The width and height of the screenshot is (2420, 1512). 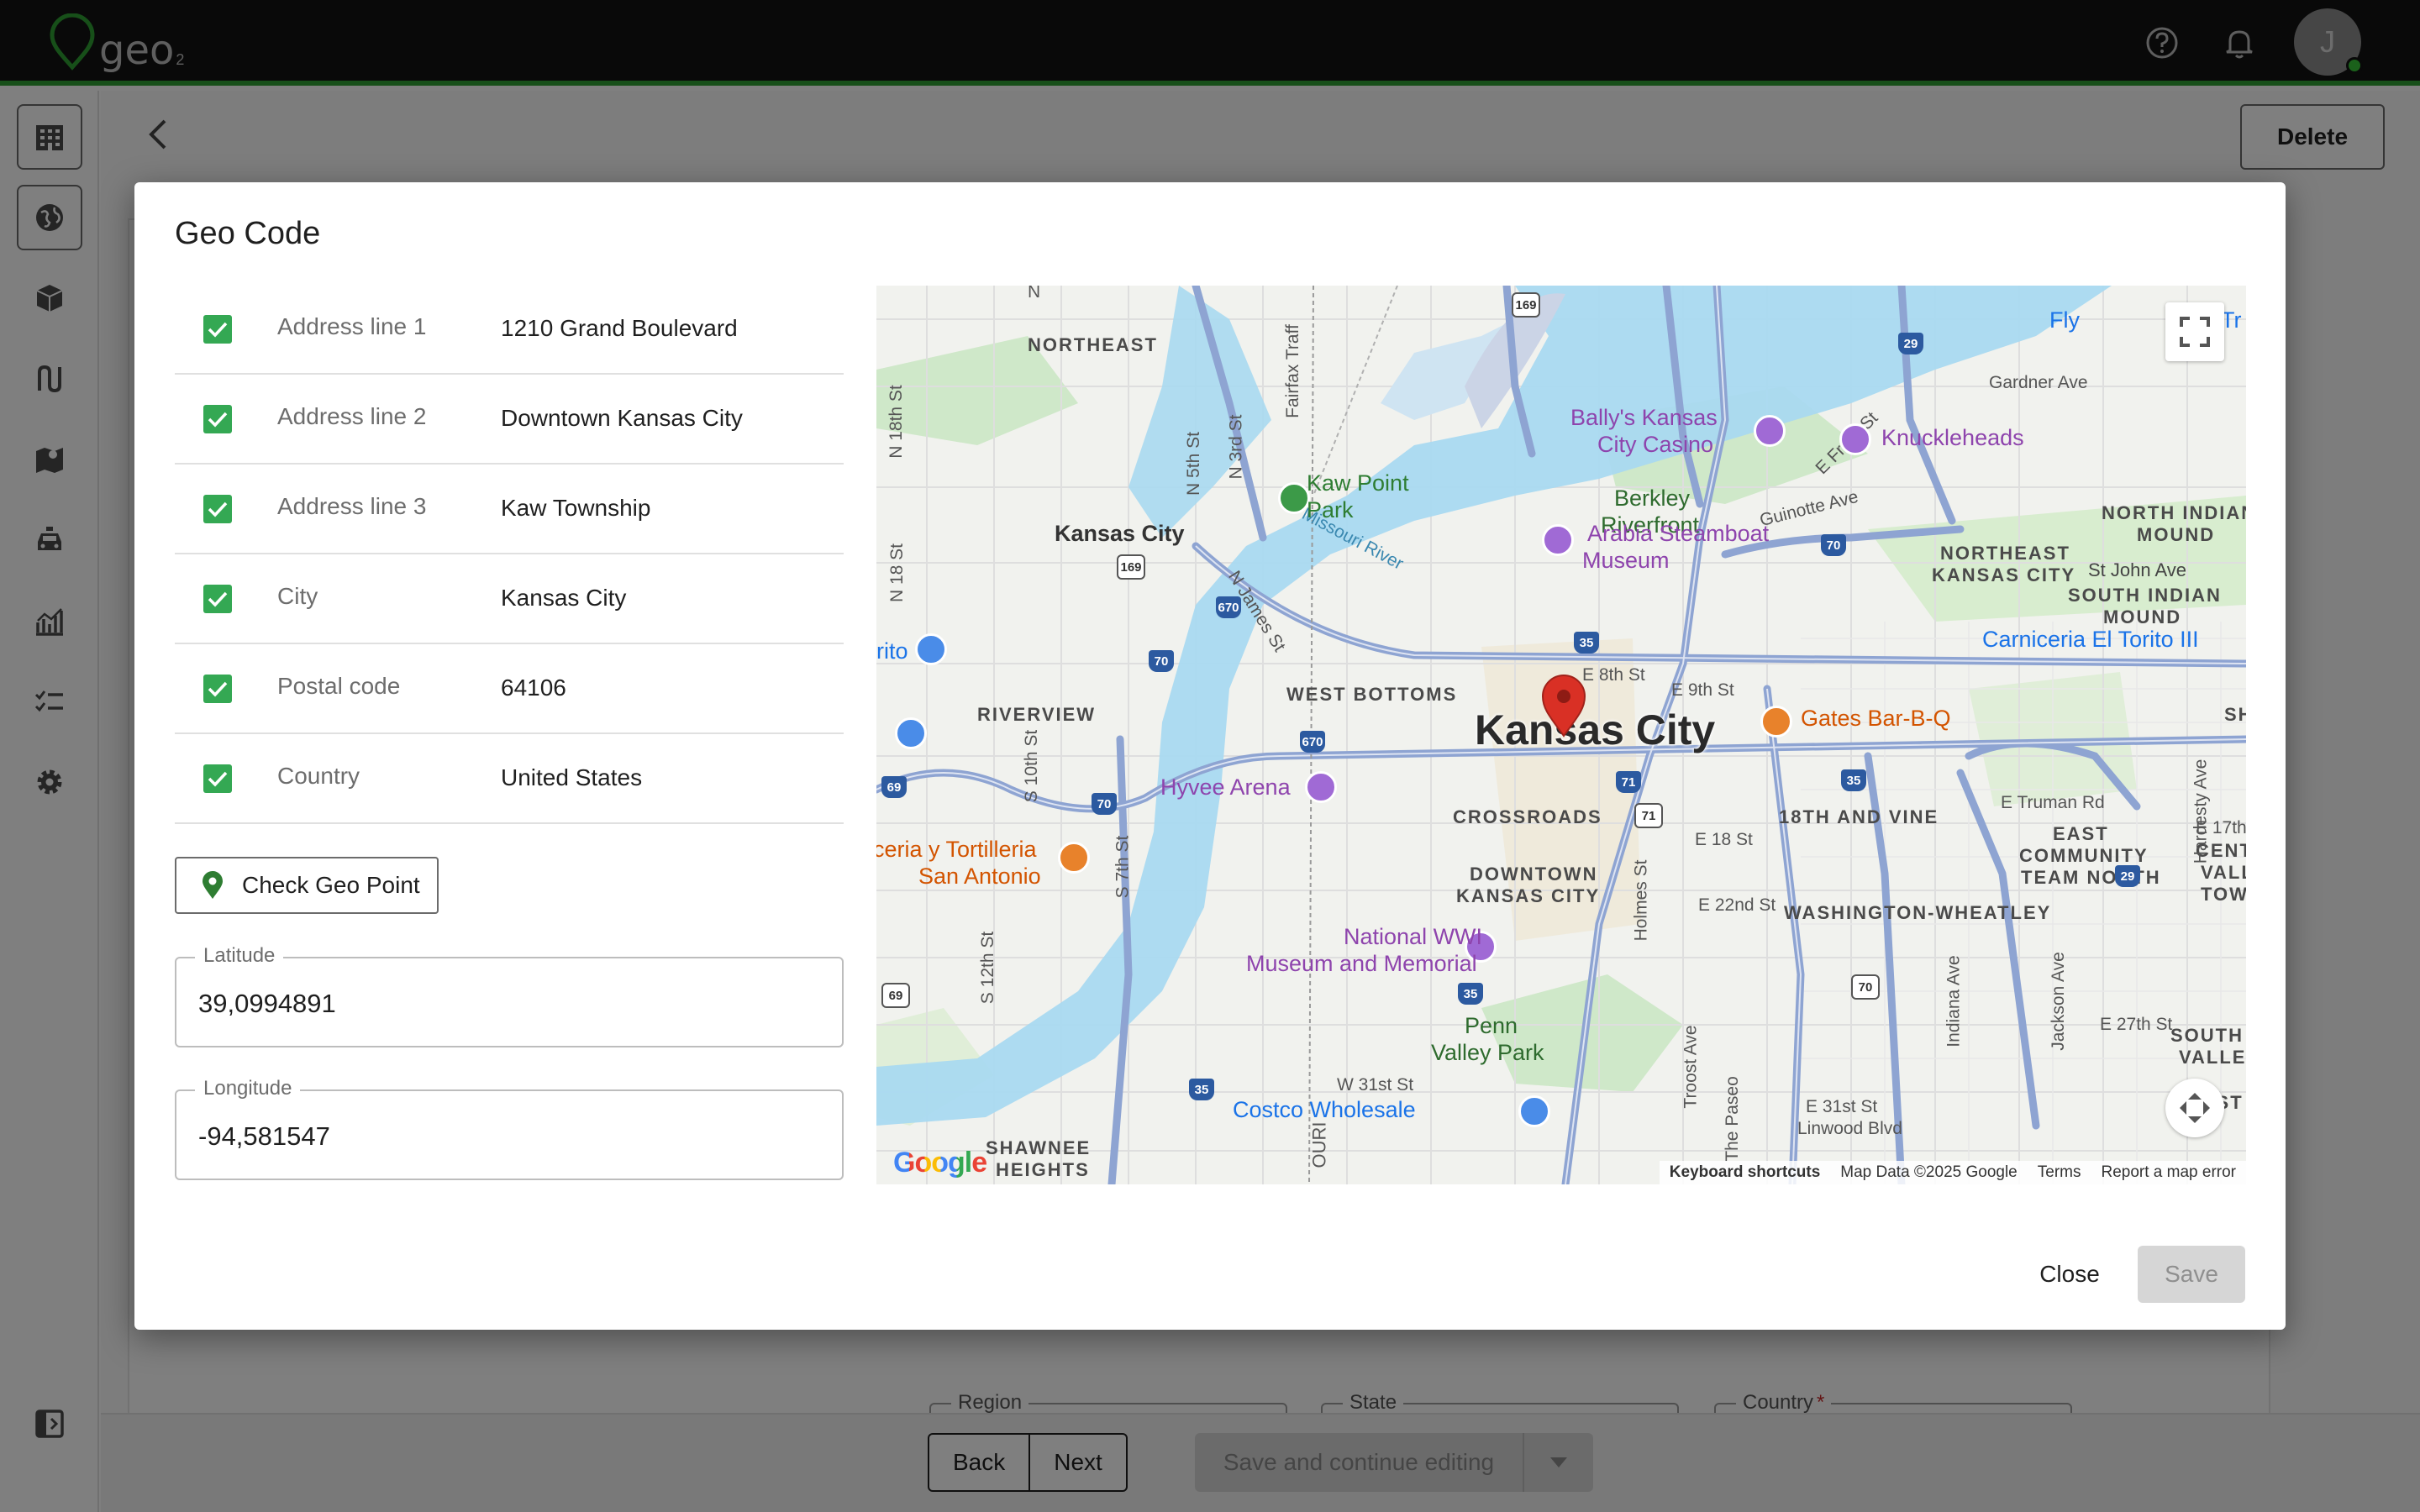 What do you see at coordinates (1294, 498) in the screenshot?
I see `park-icon` at bounding box center [1294, 498].